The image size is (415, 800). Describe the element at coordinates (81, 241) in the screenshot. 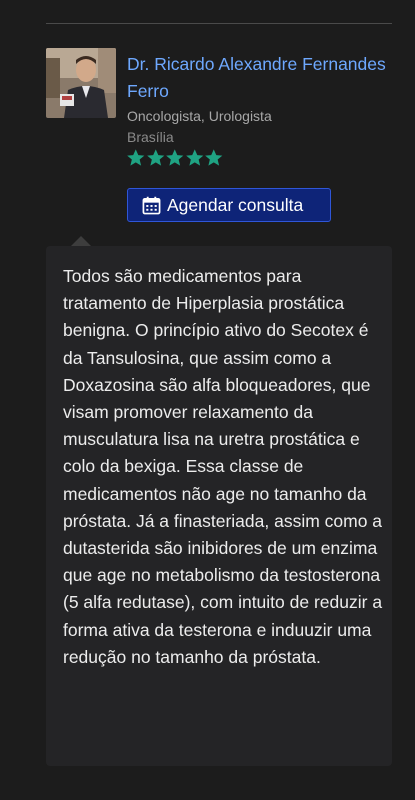

I see `answer-pointer` at that location.